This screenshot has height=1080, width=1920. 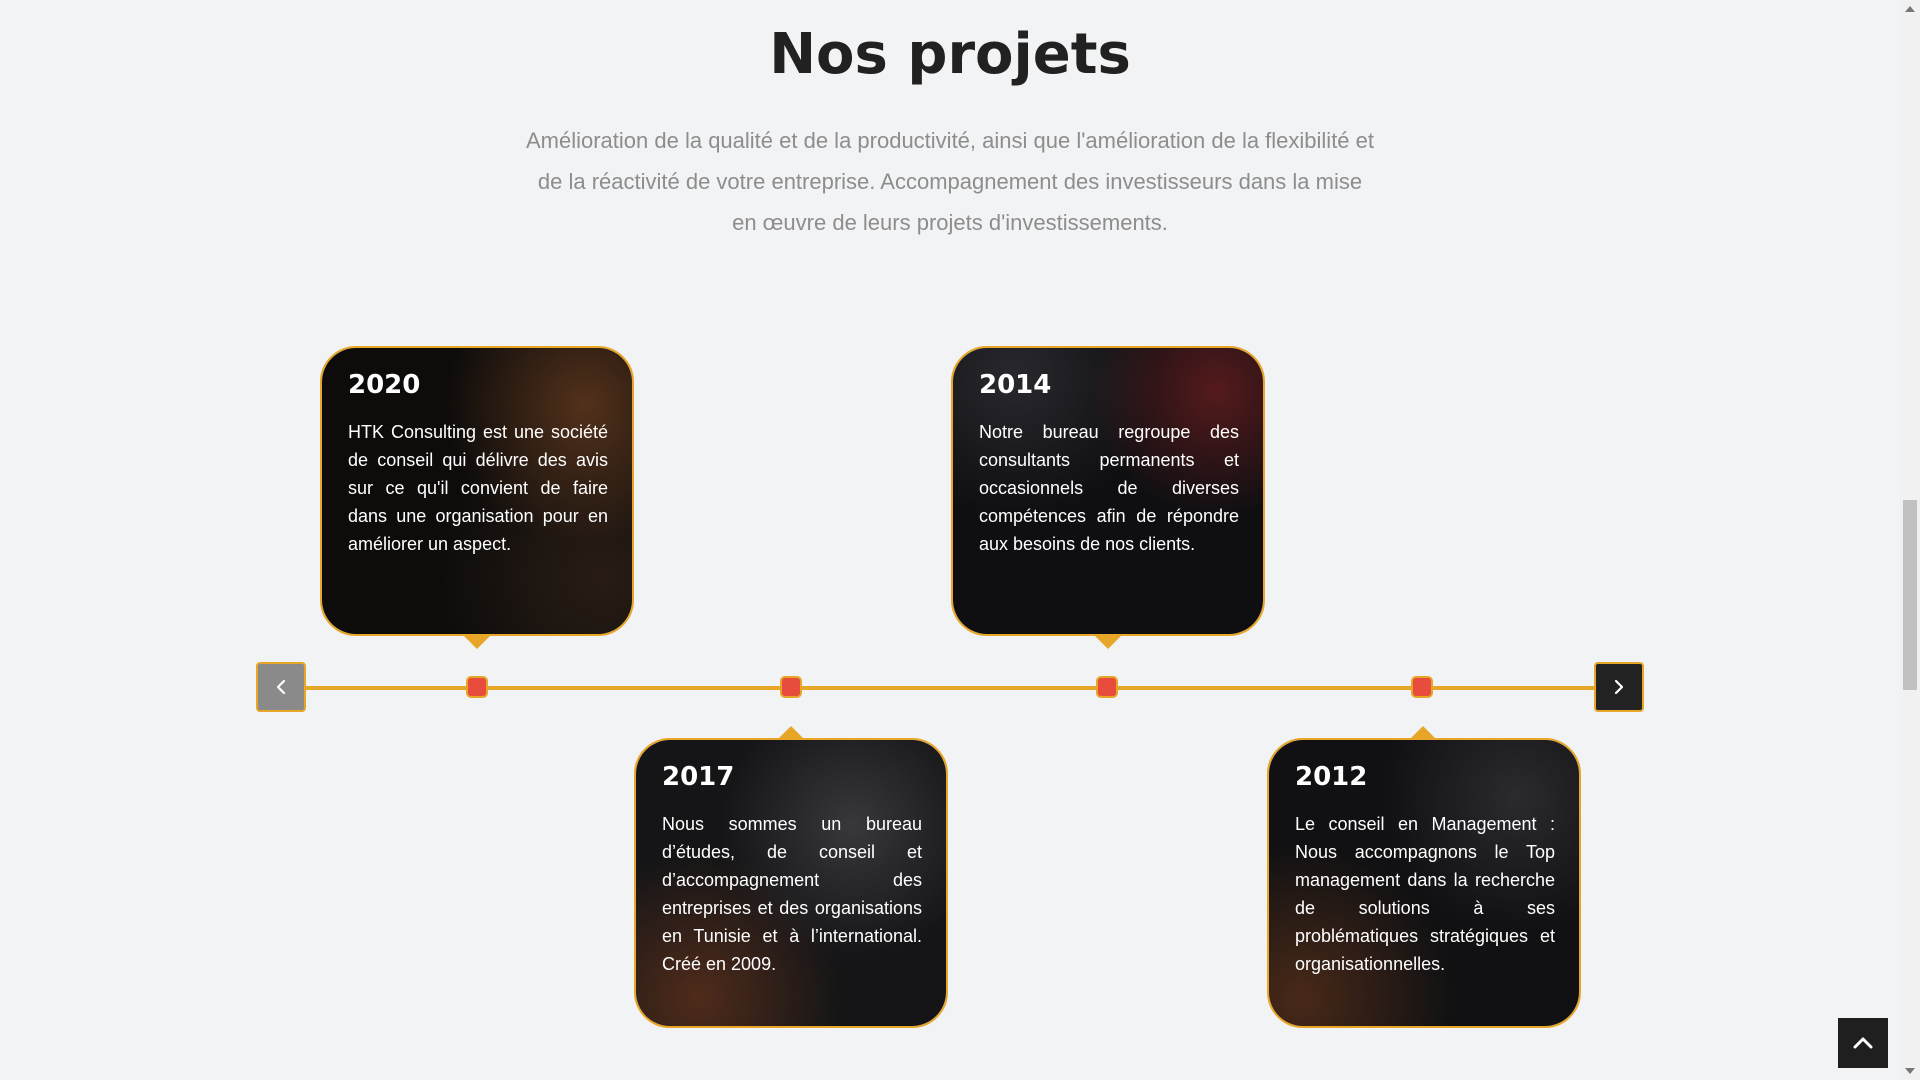 I want to click on timeline-node-2017, so click(x=791, y=687).